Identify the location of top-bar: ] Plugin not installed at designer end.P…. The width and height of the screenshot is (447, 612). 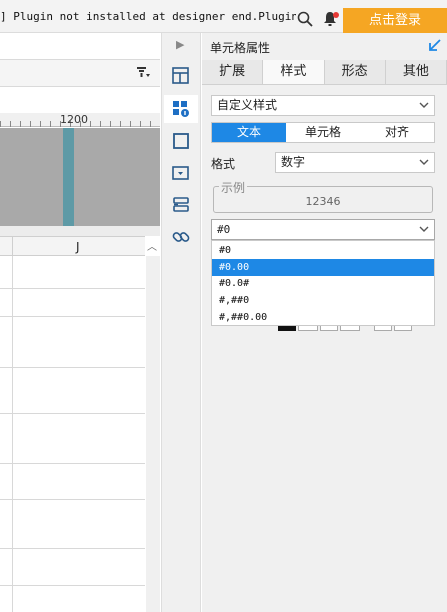
(223, 16).